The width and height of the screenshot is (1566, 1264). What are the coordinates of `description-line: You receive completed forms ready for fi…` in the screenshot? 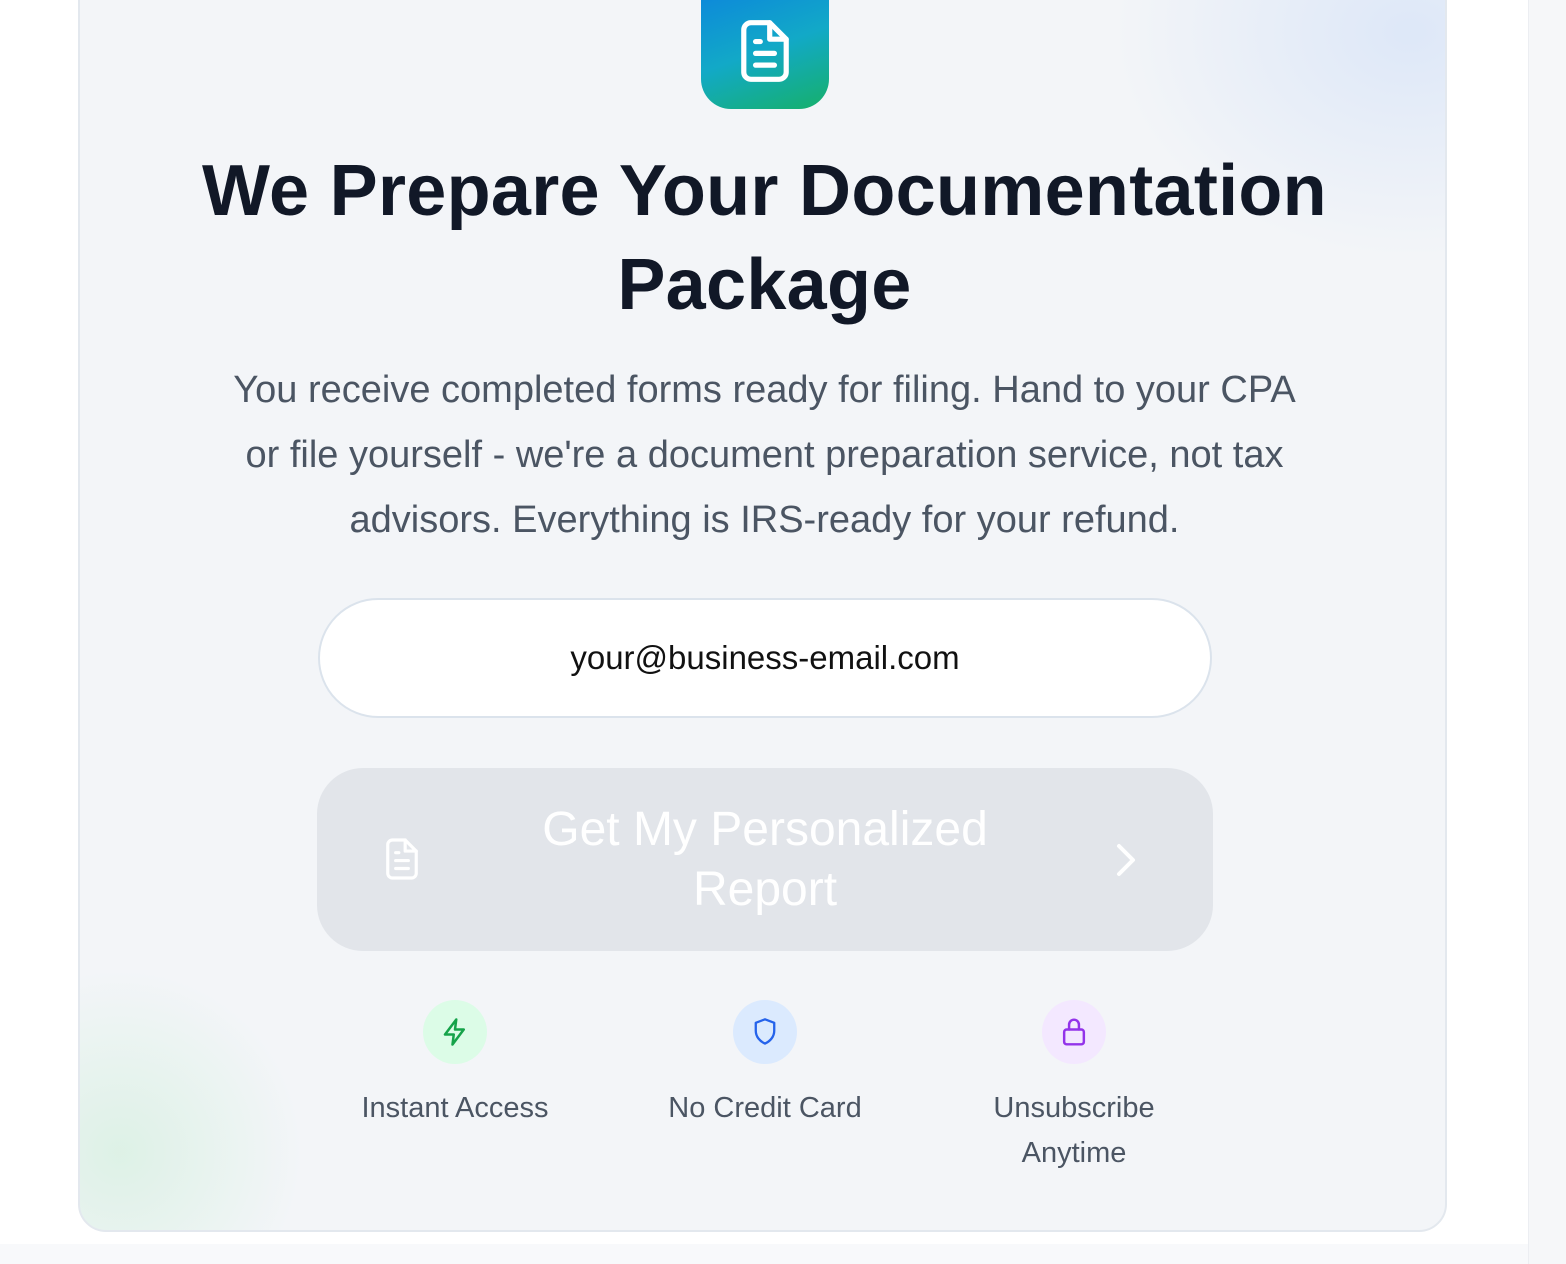 It's located at (764, 390).